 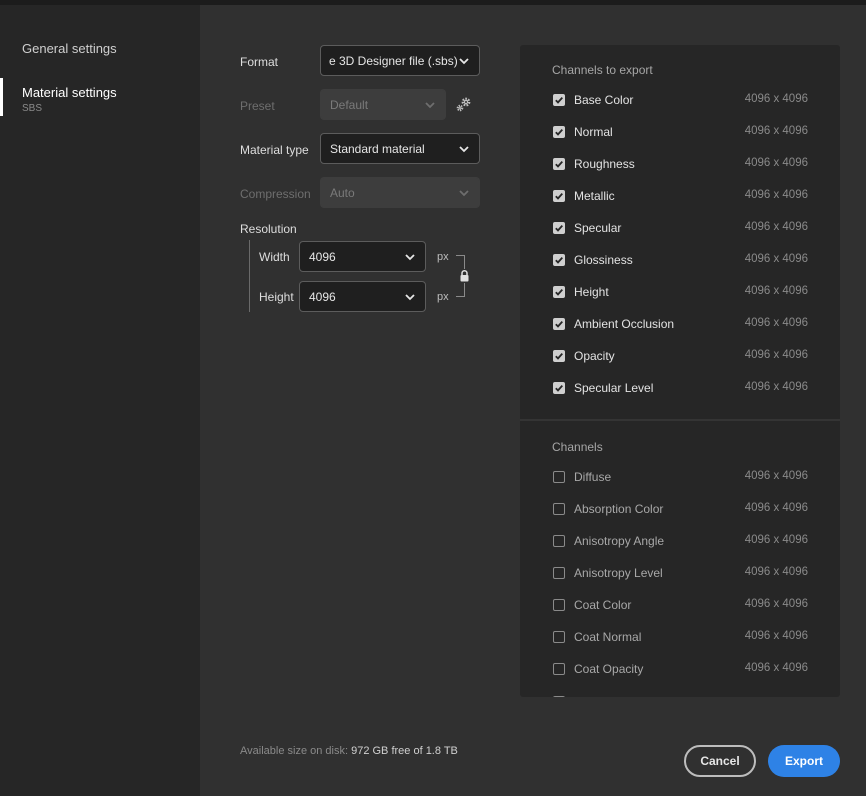 I want to click on lock-icon, so click(x=464, y=276).